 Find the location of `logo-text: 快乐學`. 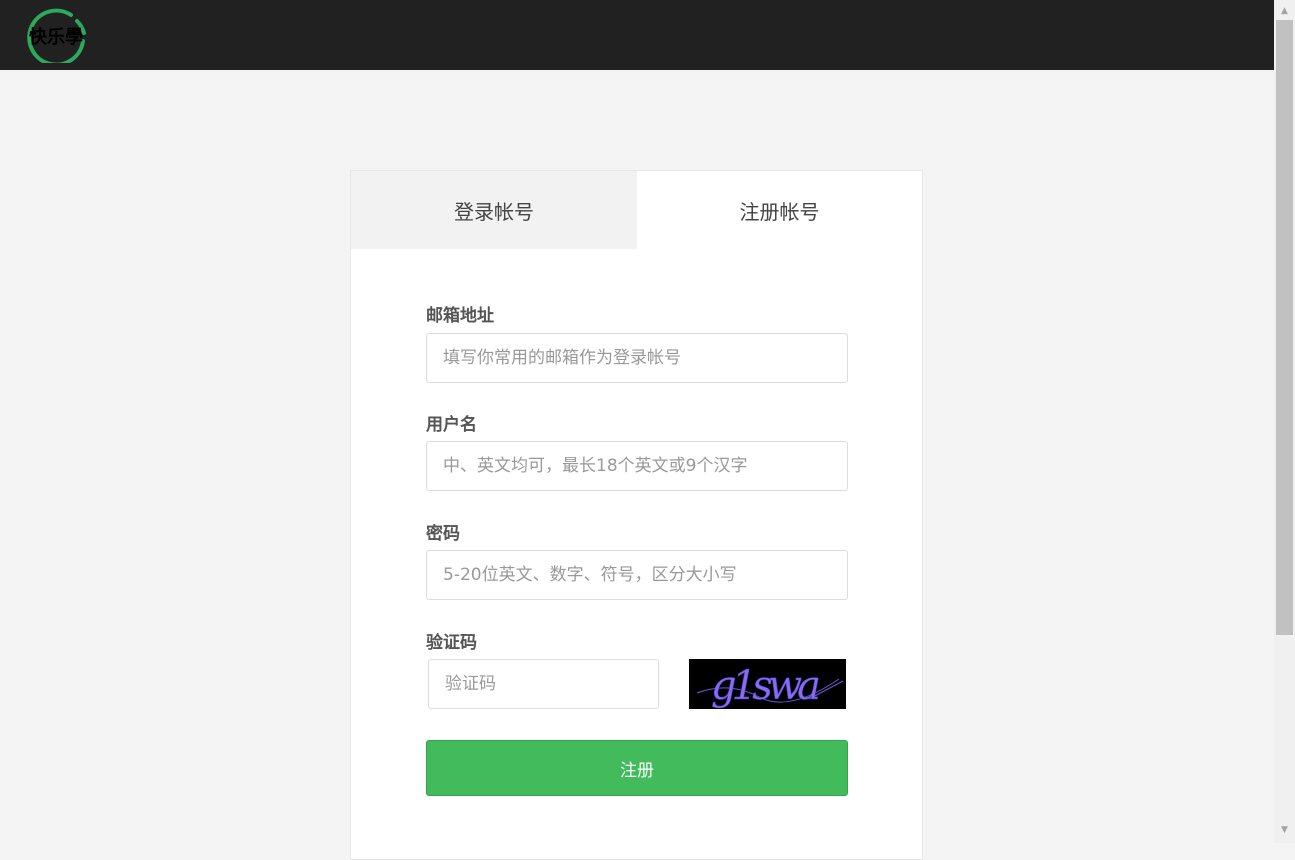

logo-text: 快乐學 is located at coordinates (56, 37).